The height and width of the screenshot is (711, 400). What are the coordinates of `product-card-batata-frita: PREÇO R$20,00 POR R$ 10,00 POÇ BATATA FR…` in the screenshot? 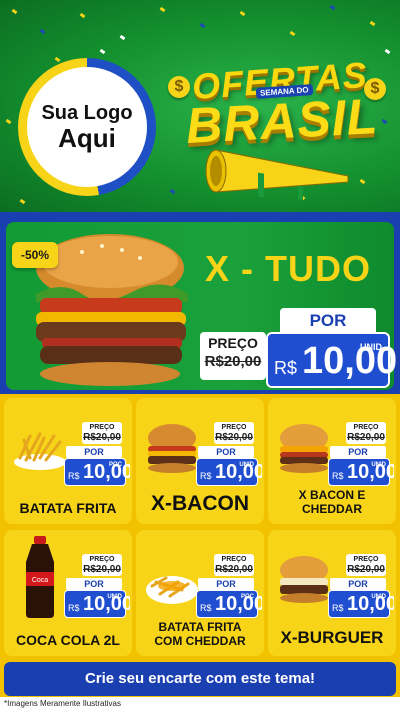 It's located at (68, 461).